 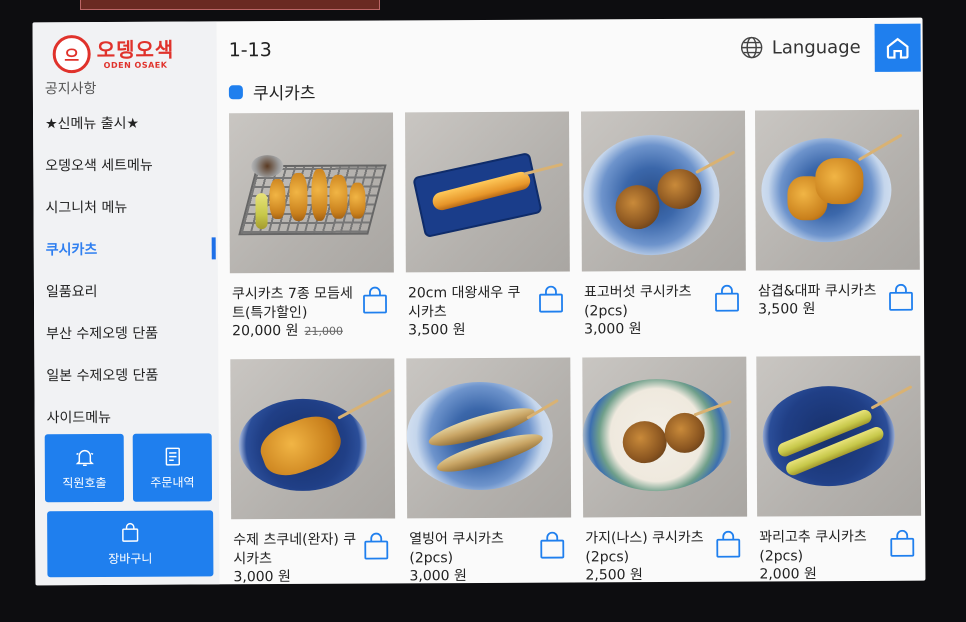 I want to click on product-card: 가지(나스) 쿠시카츠(2pcs) 2,500 원, so click(x=665, y=471).